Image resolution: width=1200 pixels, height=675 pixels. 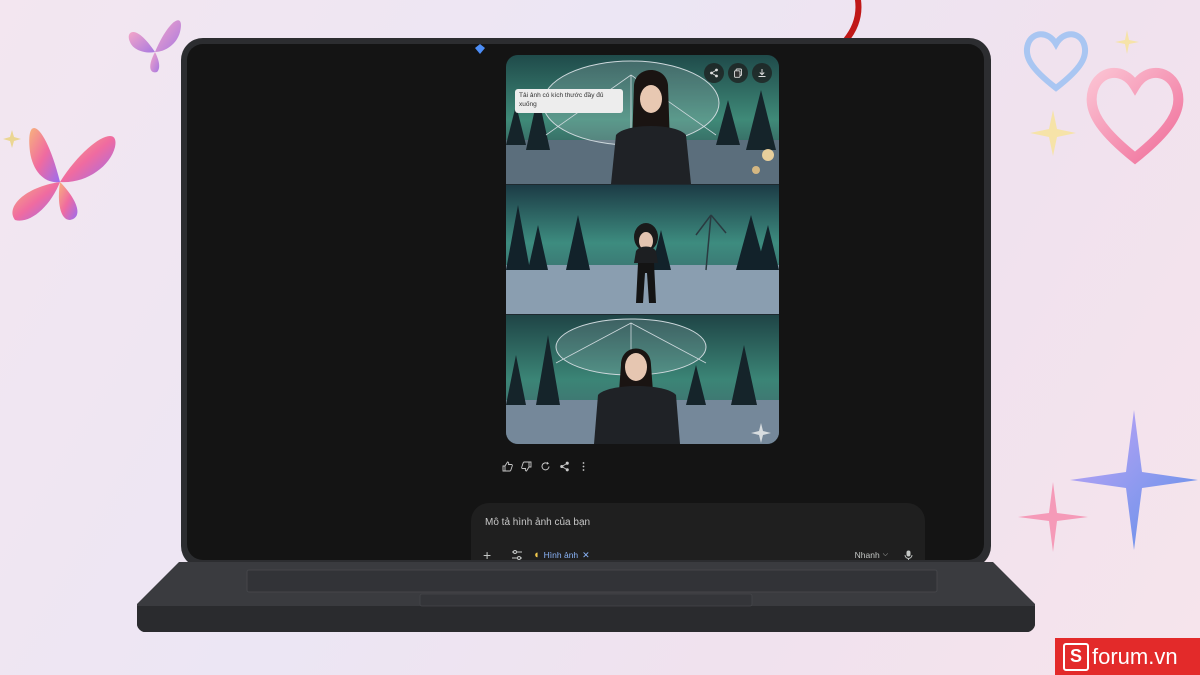 What do you see at coordinates (154, 46) in the screenshot?
I see `butterfly-top-left` at bounding box center [154, 46].